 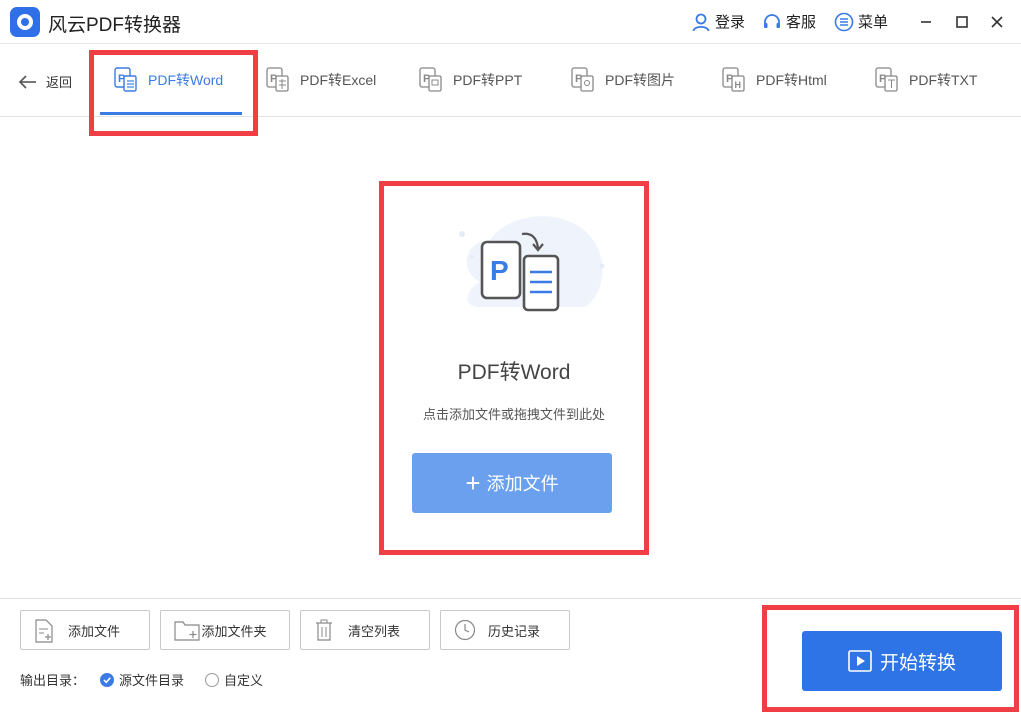 I want to click on login-label: 登录, so click(x=730, y=22).